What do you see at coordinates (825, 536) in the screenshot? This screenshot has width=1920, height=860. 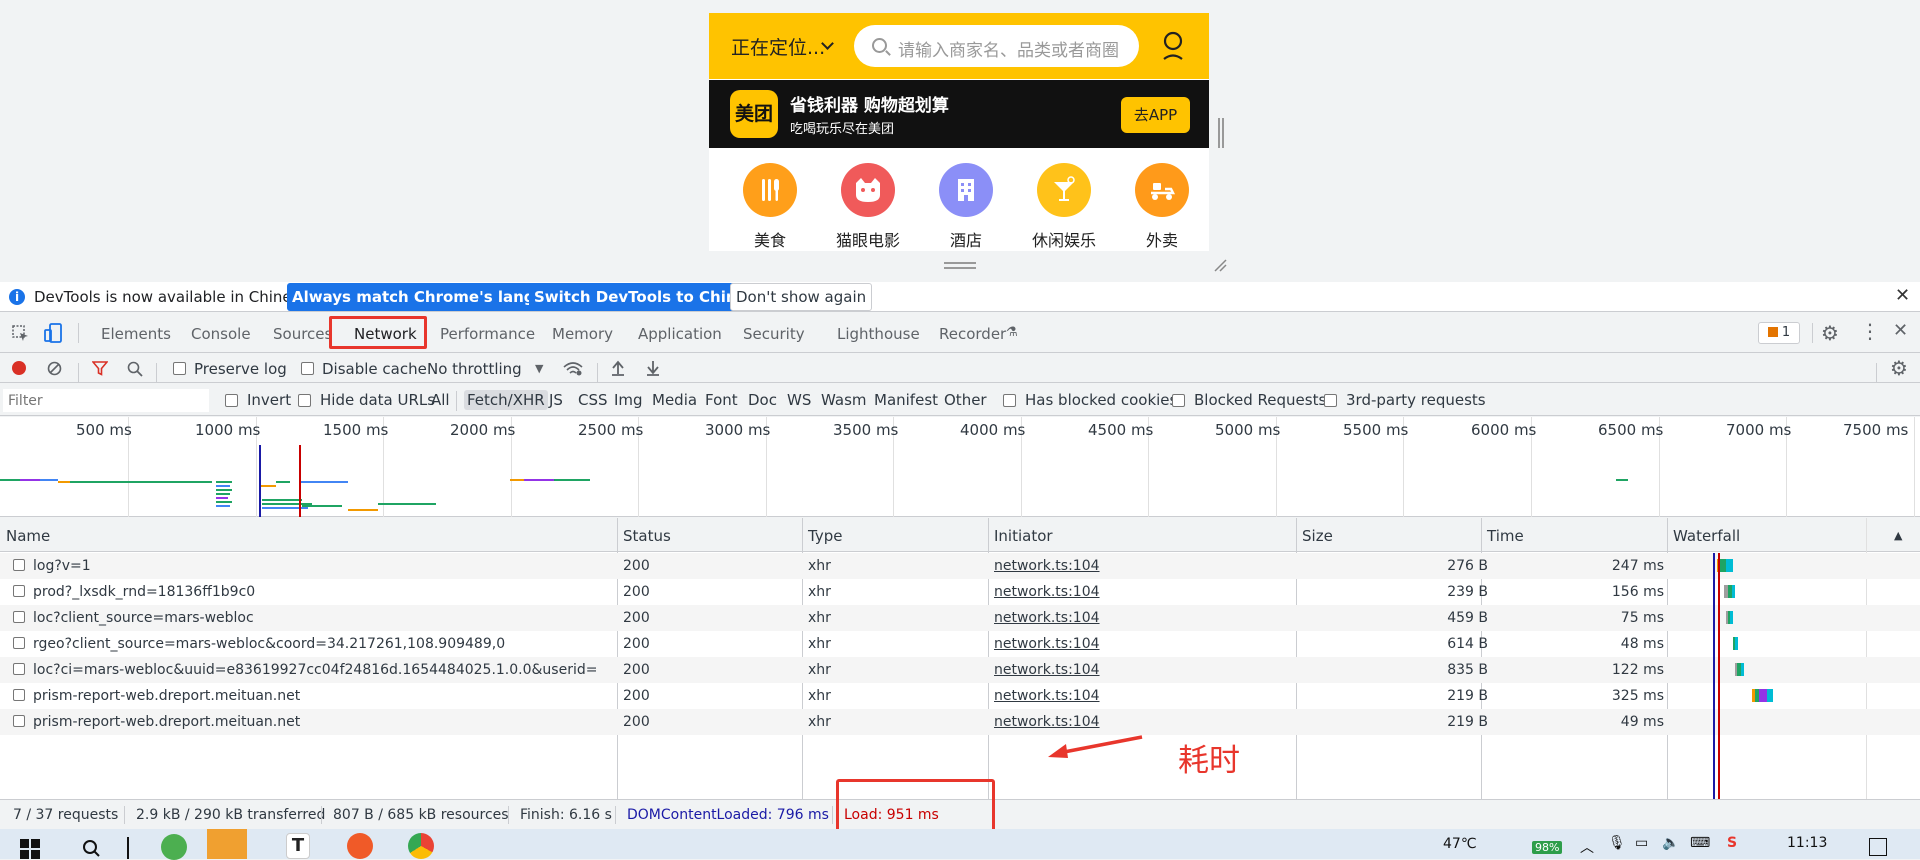 I see `column-type: Type` at bounding box center [825, 536].